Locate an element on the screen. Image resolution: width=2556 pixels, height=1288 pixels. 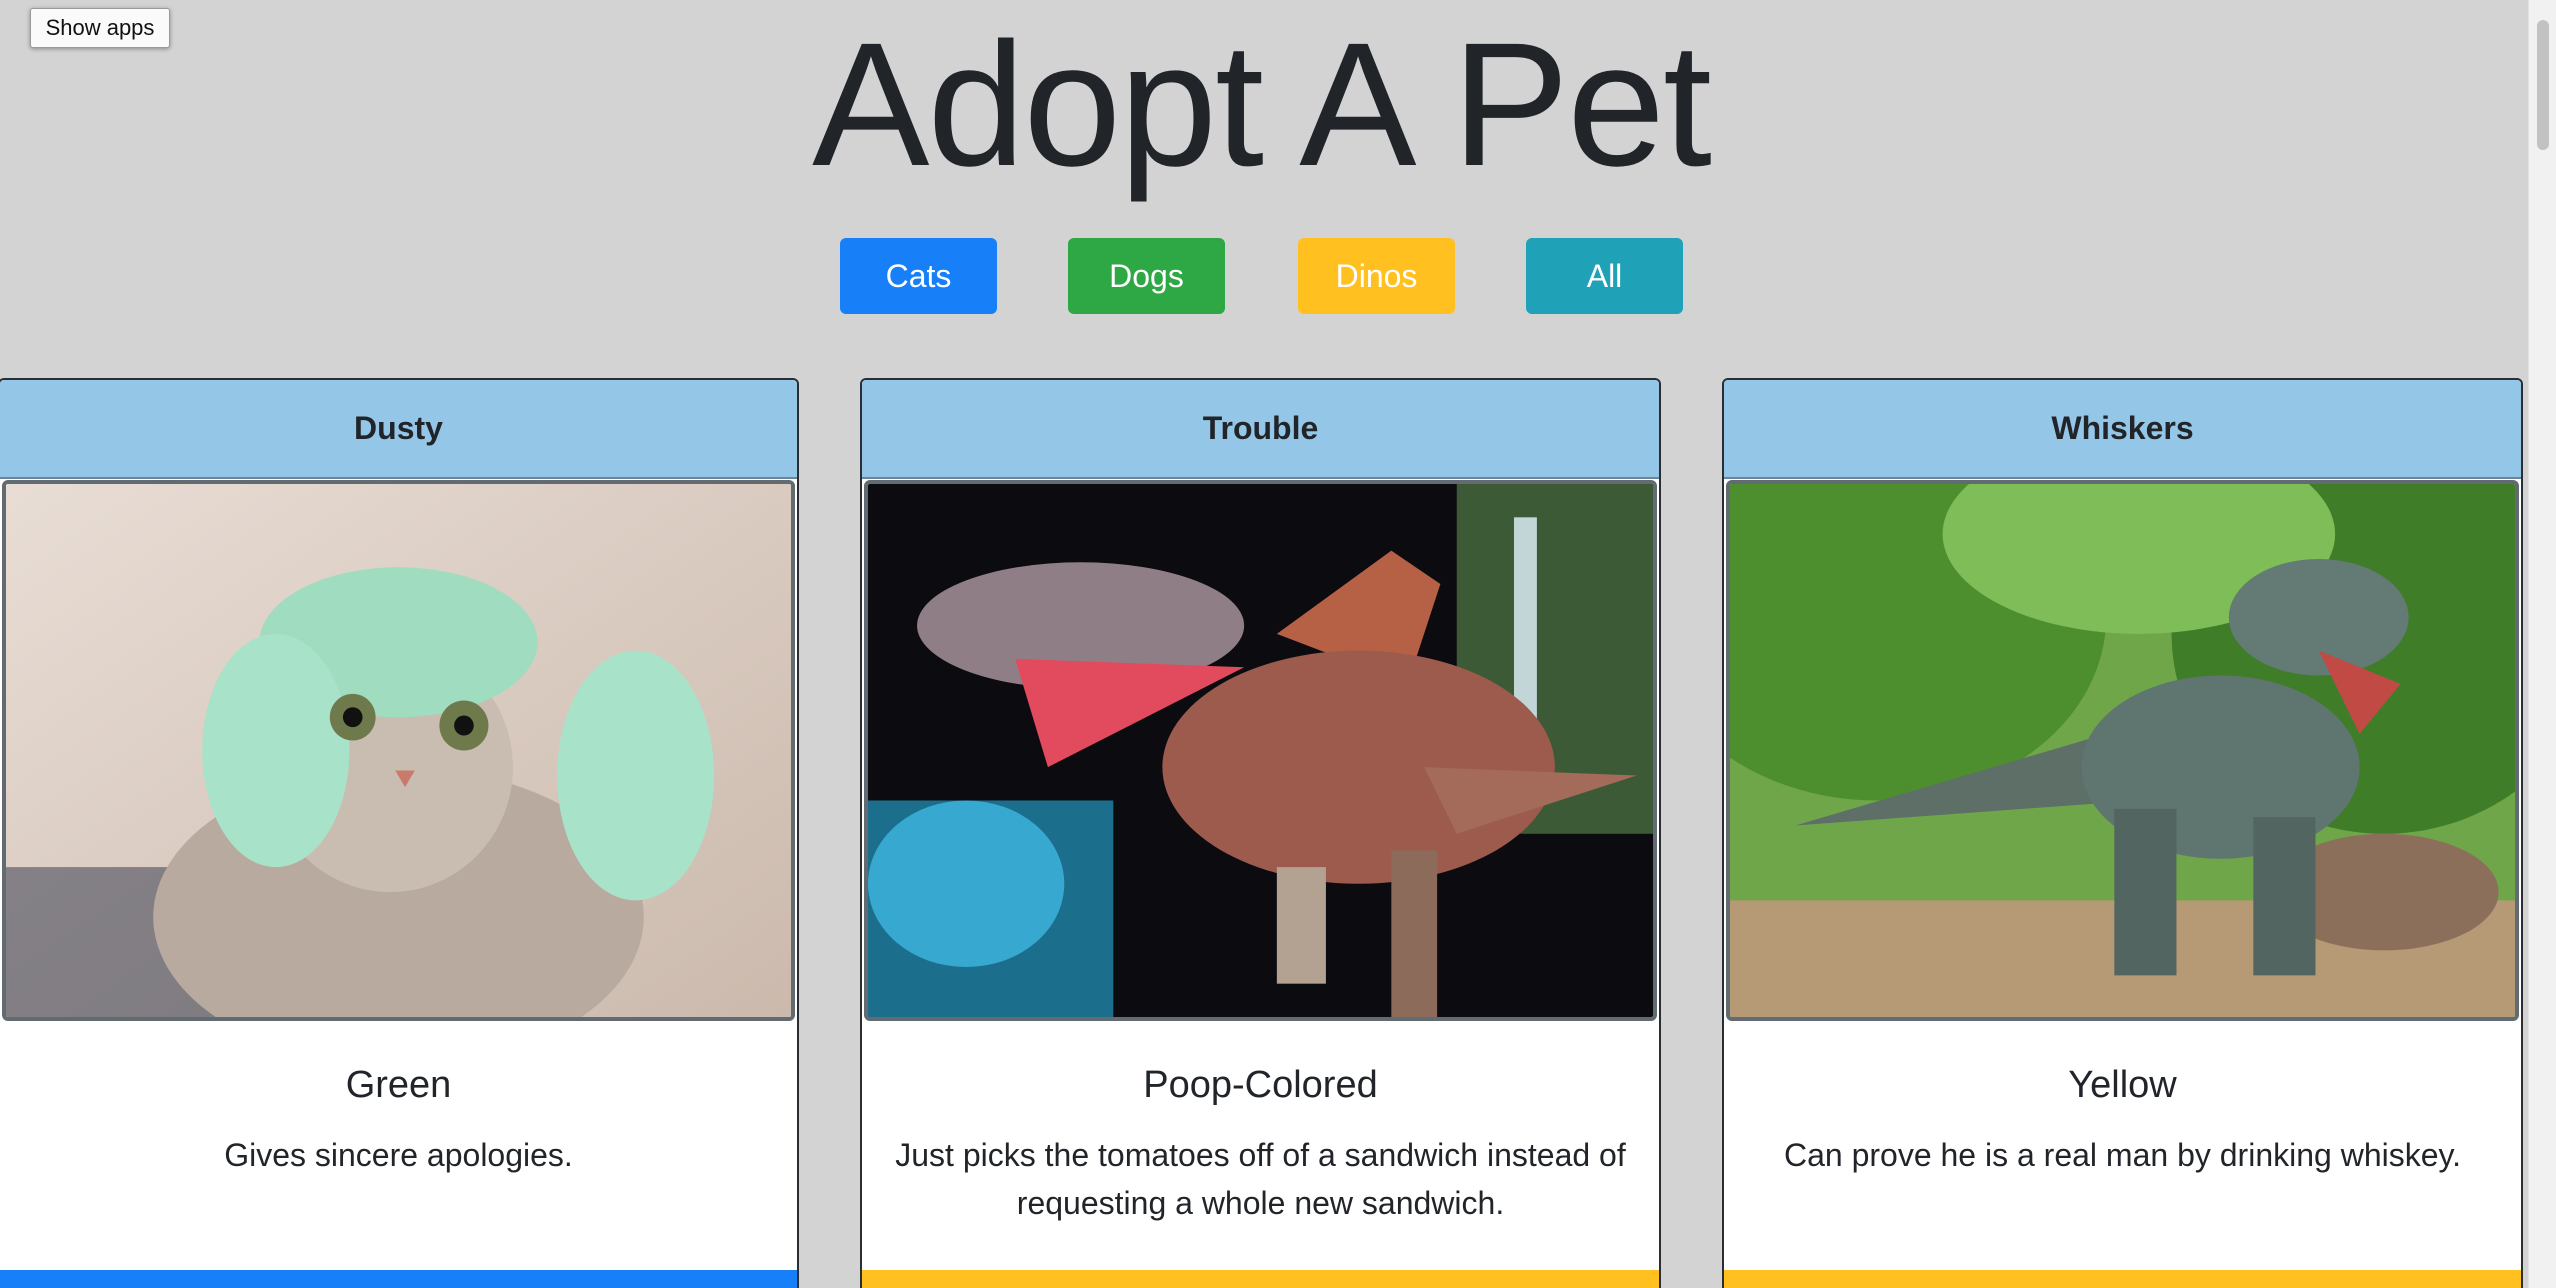
pet-name: Dusty is located at coordinates (398, 429).